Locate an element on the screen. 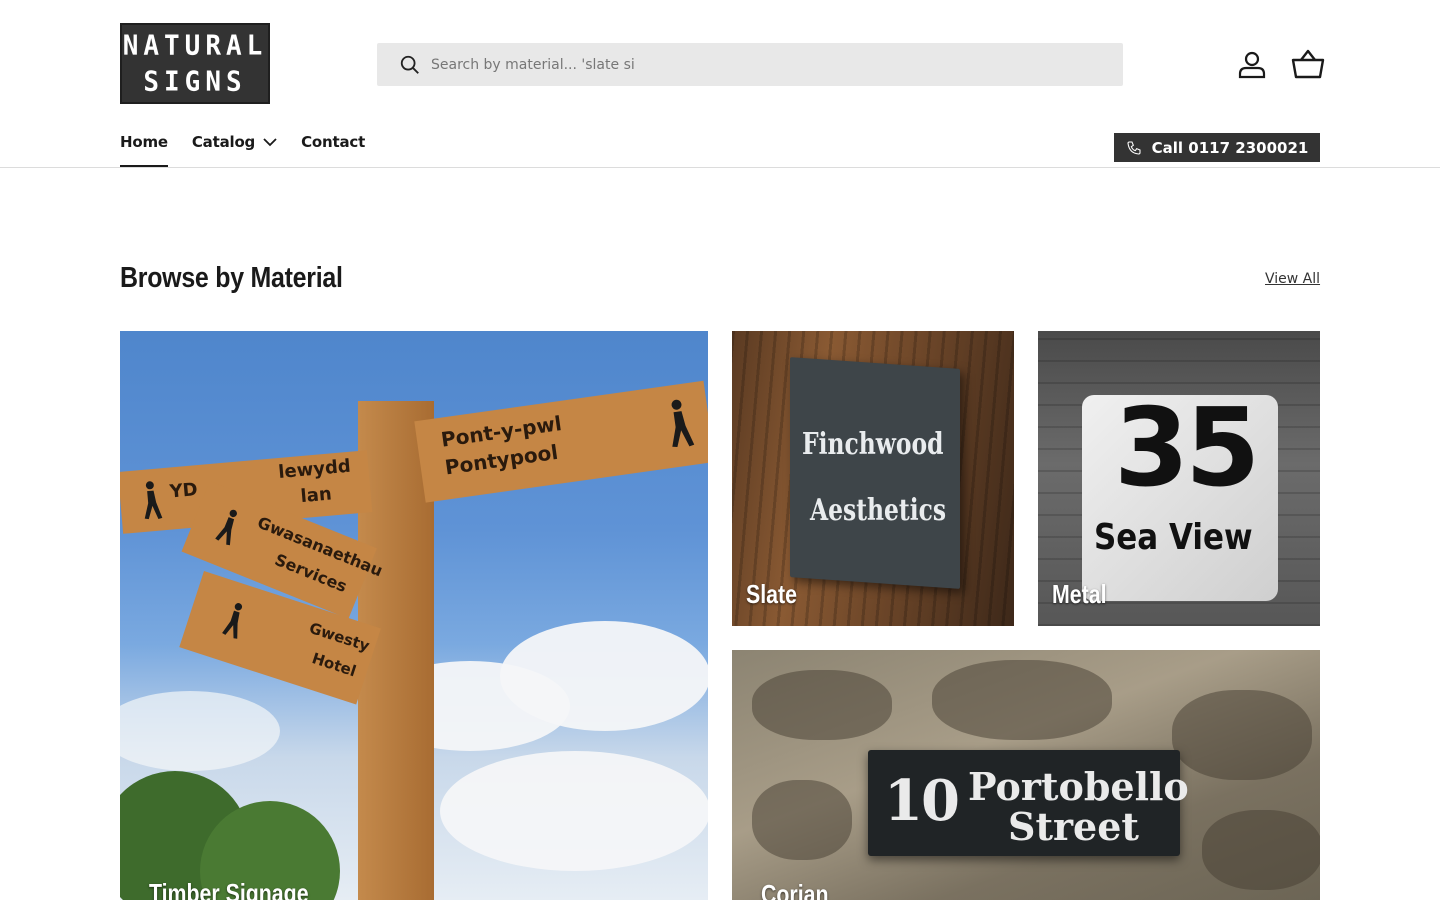 Image resolution: width=1440 pixels, height=900 pixels. nav-home: Home is located at coordinates (144, 150).